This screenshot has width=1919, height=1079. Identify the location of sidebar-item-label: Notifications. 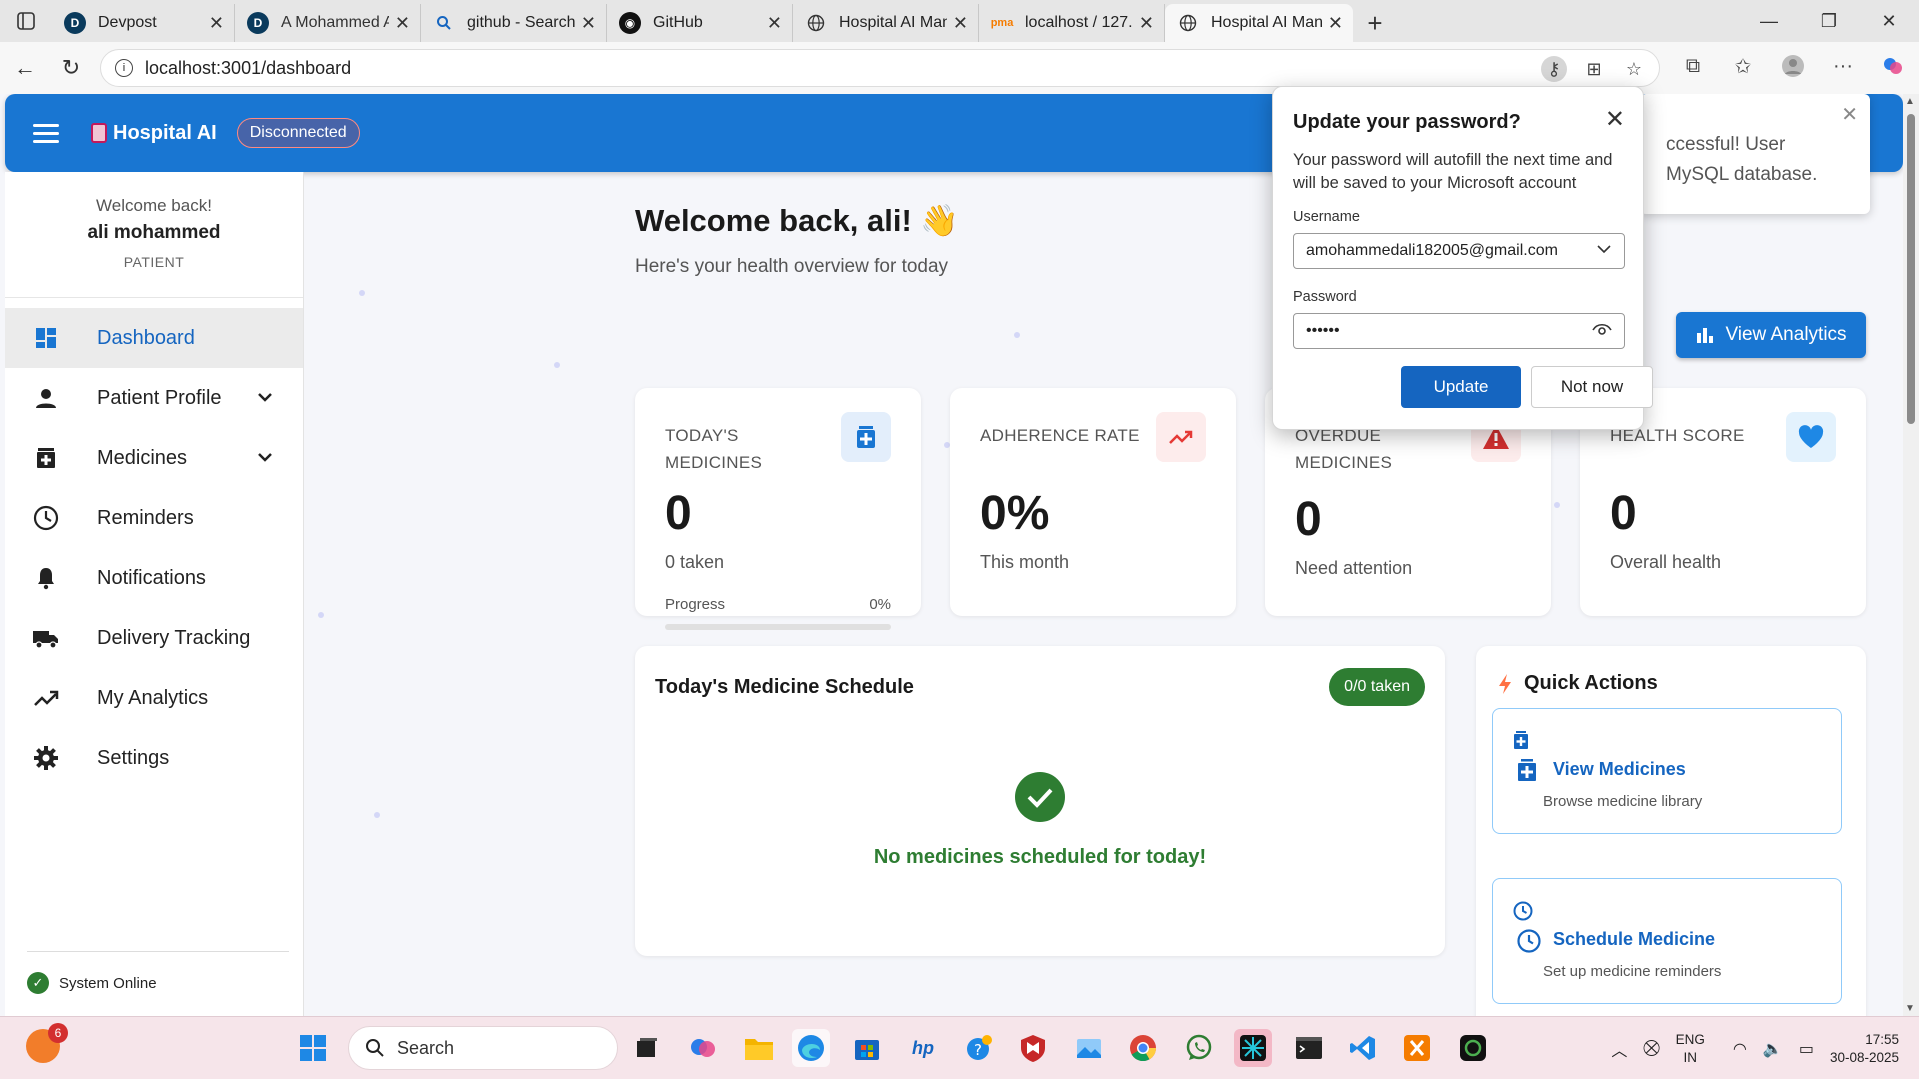
(151, 577).